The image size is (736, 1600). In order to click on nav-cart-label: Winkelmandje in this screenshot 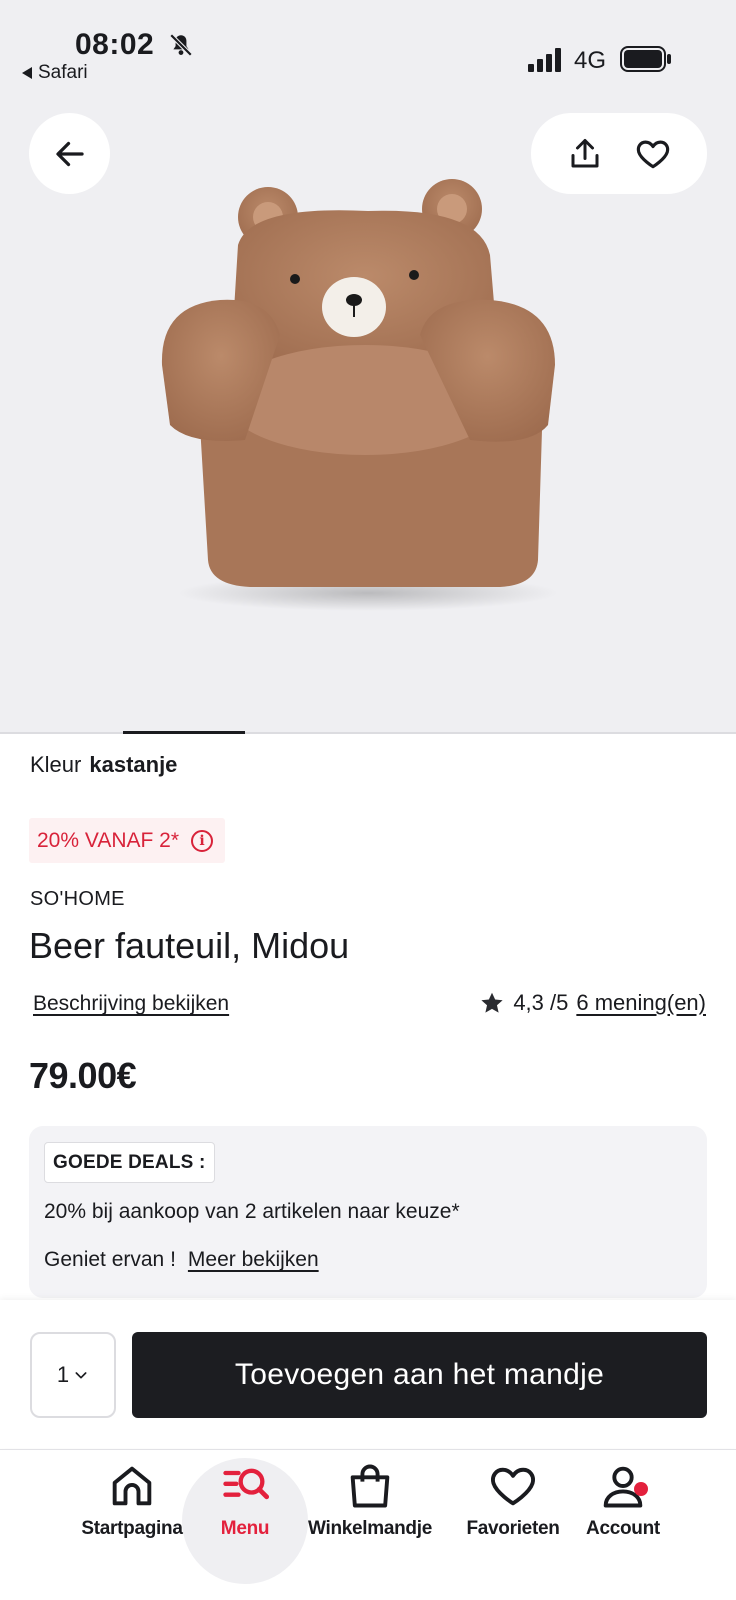, I will do `click(370, 1528)`.